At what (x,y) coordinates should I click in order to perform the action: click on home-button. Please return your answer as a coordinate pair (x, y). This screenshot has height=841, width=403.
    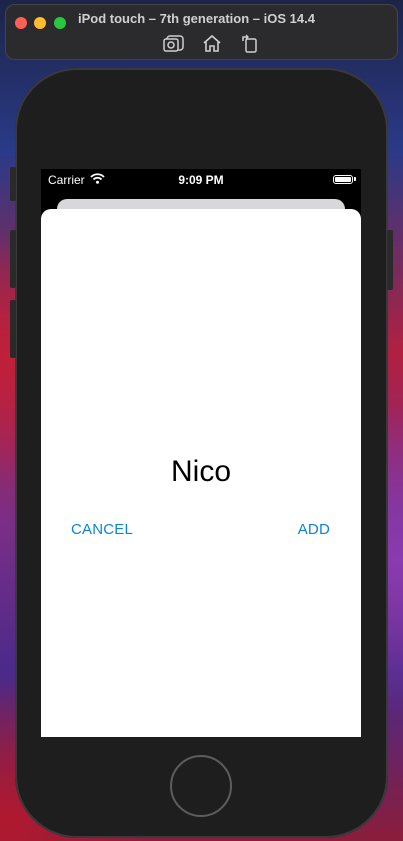
    Looking at the image, I should click on (201, 786).